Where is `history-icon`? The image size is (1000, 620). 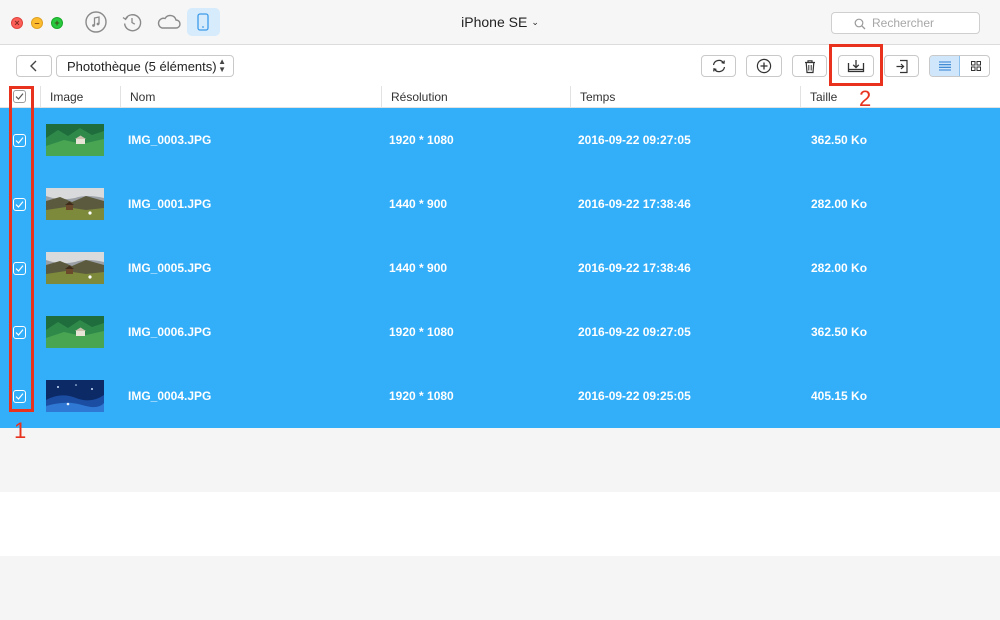
history-icon is located at coordinates (132, 23).